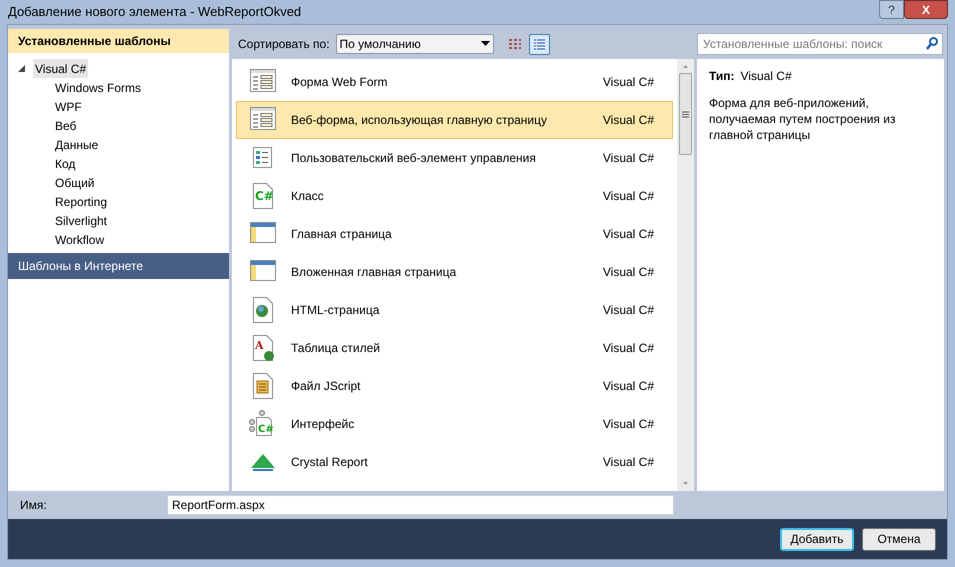 This screenshot has height=567, width=955. I want to click on tree-item: Windows Forms, so click(98, 87).